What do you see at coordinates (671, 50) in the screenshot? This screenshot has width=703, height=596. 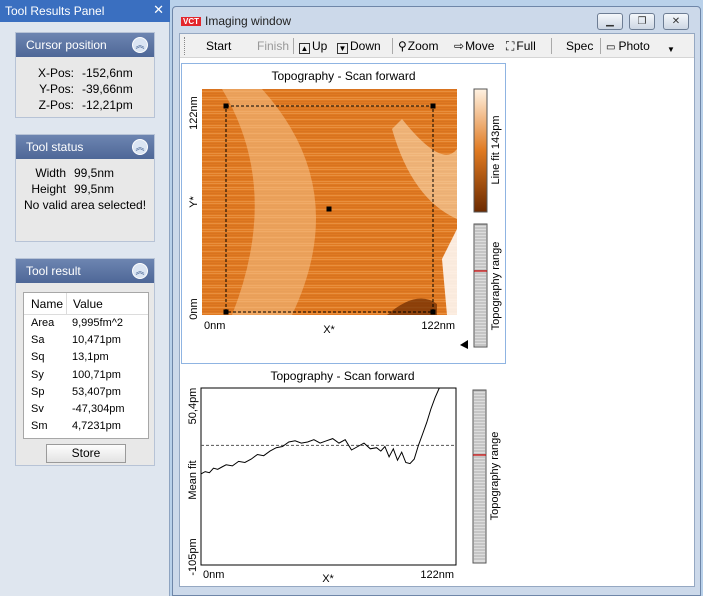 I see `toolbar-overflow-icon: ▼` at bounding box center [671, 50].